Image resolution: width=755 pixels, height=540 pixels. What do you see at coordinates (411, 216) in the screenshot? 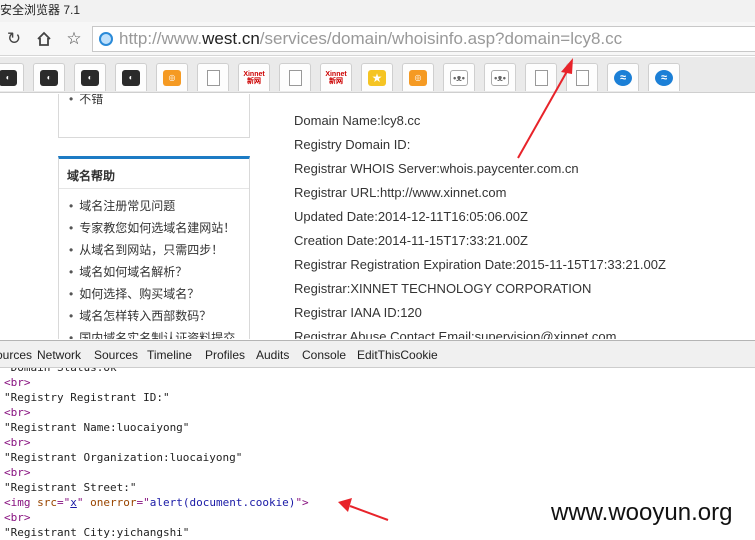
I see `whois-line: Updated Date:2014-12-11T16:05:06.00Z` at bounding box center [411, 216].